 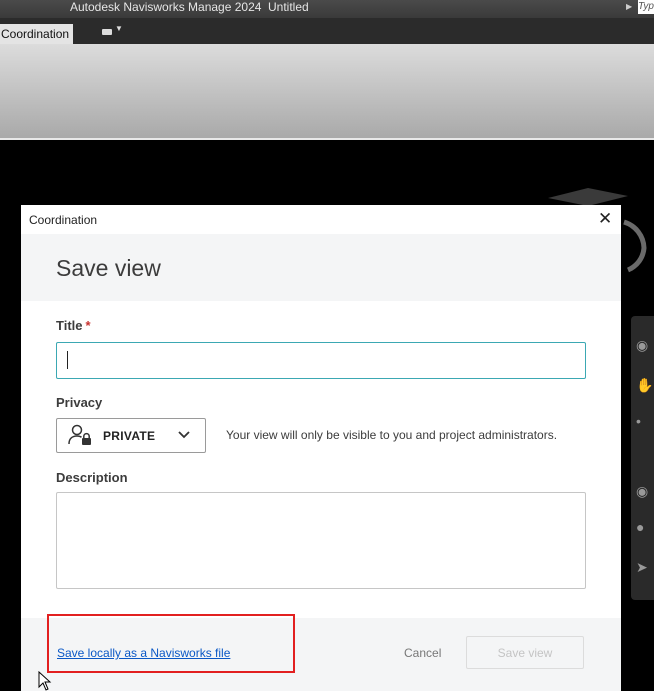 What do you see at coordinates (422, 653) in the screenshot?
I see `cancel-button: Cancel` at bounding box center [422, 653].